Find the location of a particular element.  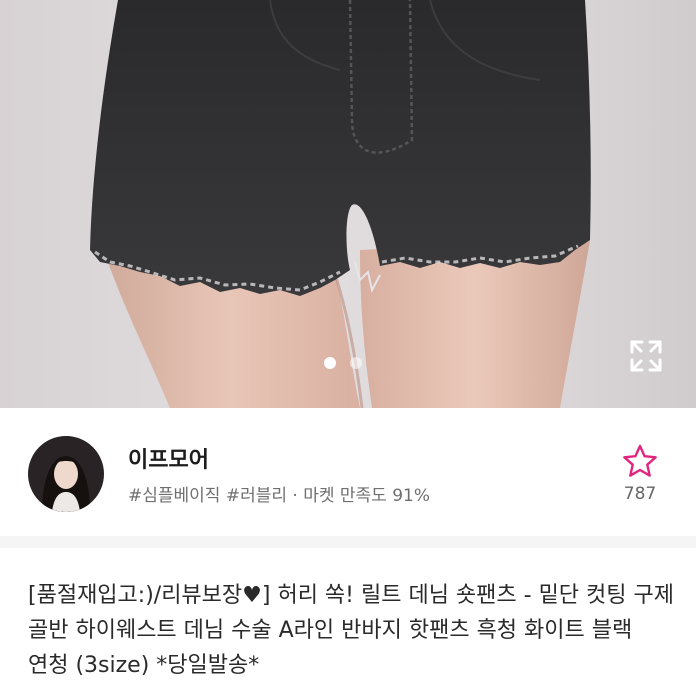

like-count: 787 is located at coordinates (640, 494).